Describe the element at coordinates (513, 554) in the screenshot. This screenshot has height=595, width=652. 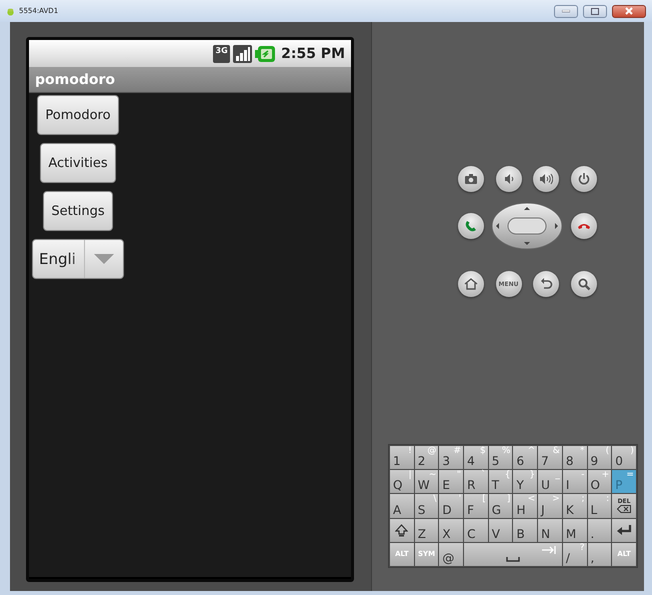
I see `space-key` at that location.